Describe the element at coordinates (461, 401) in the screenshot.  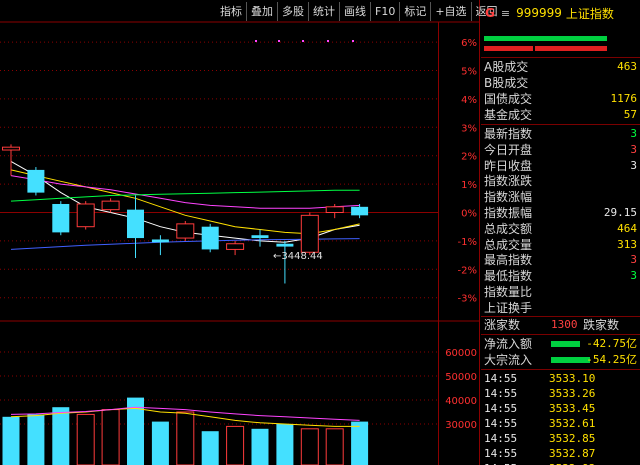
I see `volume-axis-label: 40000` at that location.